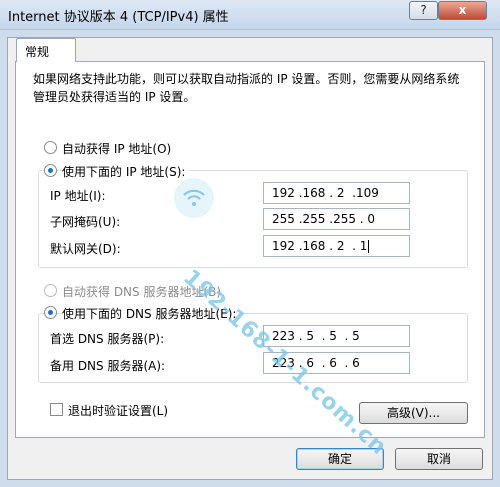 This screenshot has width=500, height=487. What do you see at coordinates (439, 459) in the screenshot?
I see `cancel-button: 取消` at bounding box center [439, 459].